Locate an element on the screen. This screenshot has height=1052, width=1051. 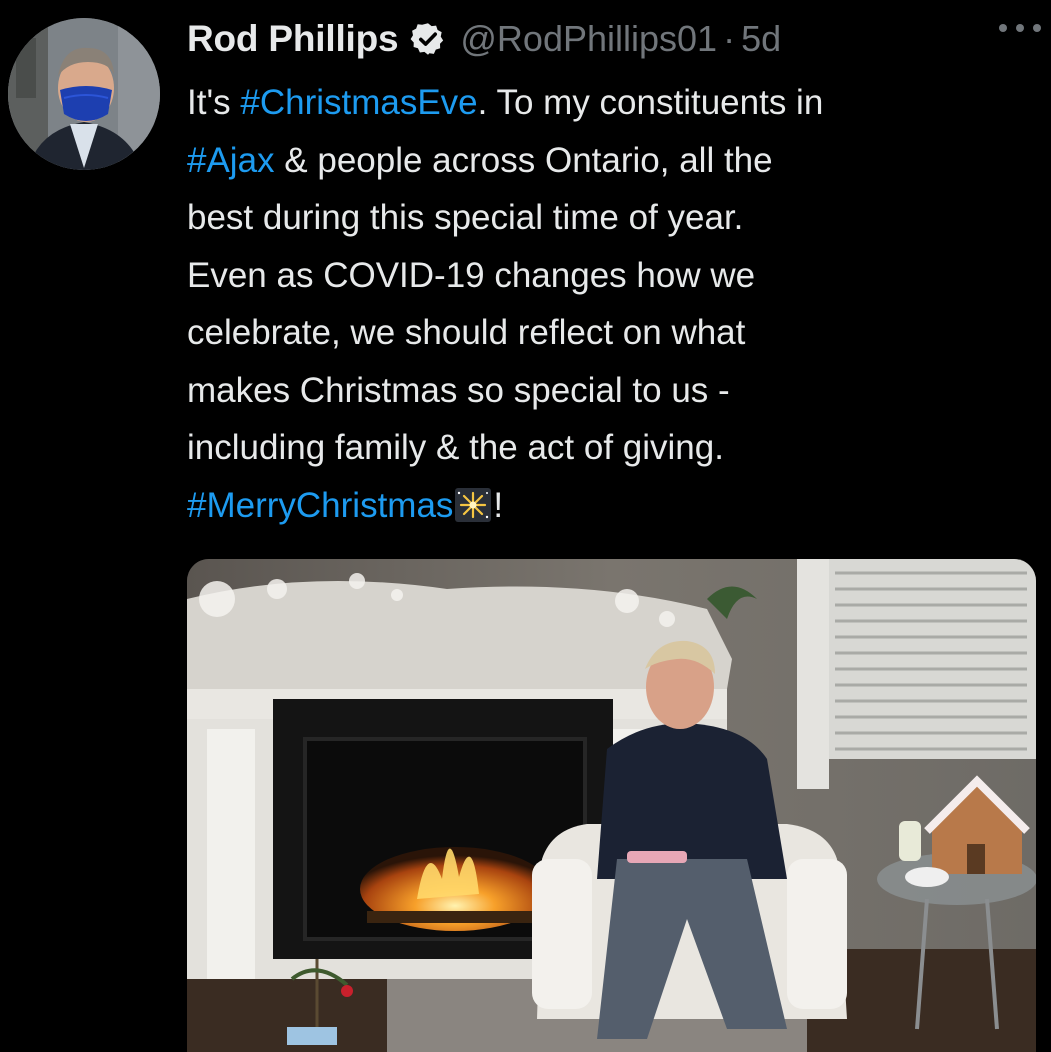
verified-badge-icon is located at coordinates (427, 39).